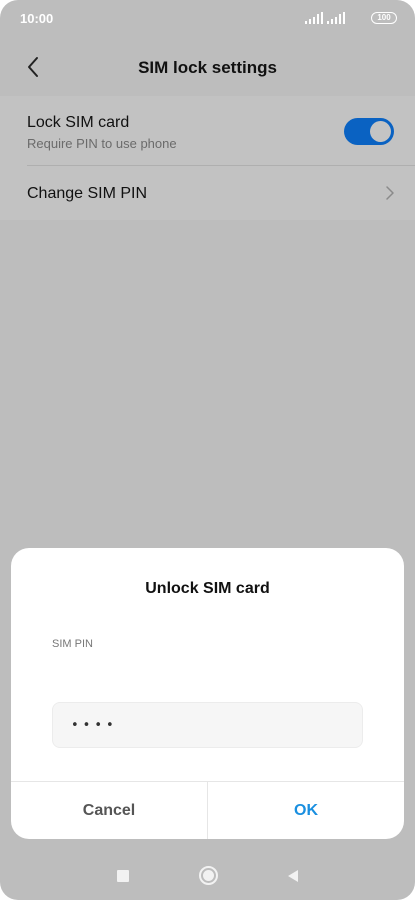 Image resolution: width=415 pixels, height=900 pixels. What do you see at coordinates (207, 19) in the screenshot?
I see `status-bar: 10:00 100` at bounding box center [207, 19].